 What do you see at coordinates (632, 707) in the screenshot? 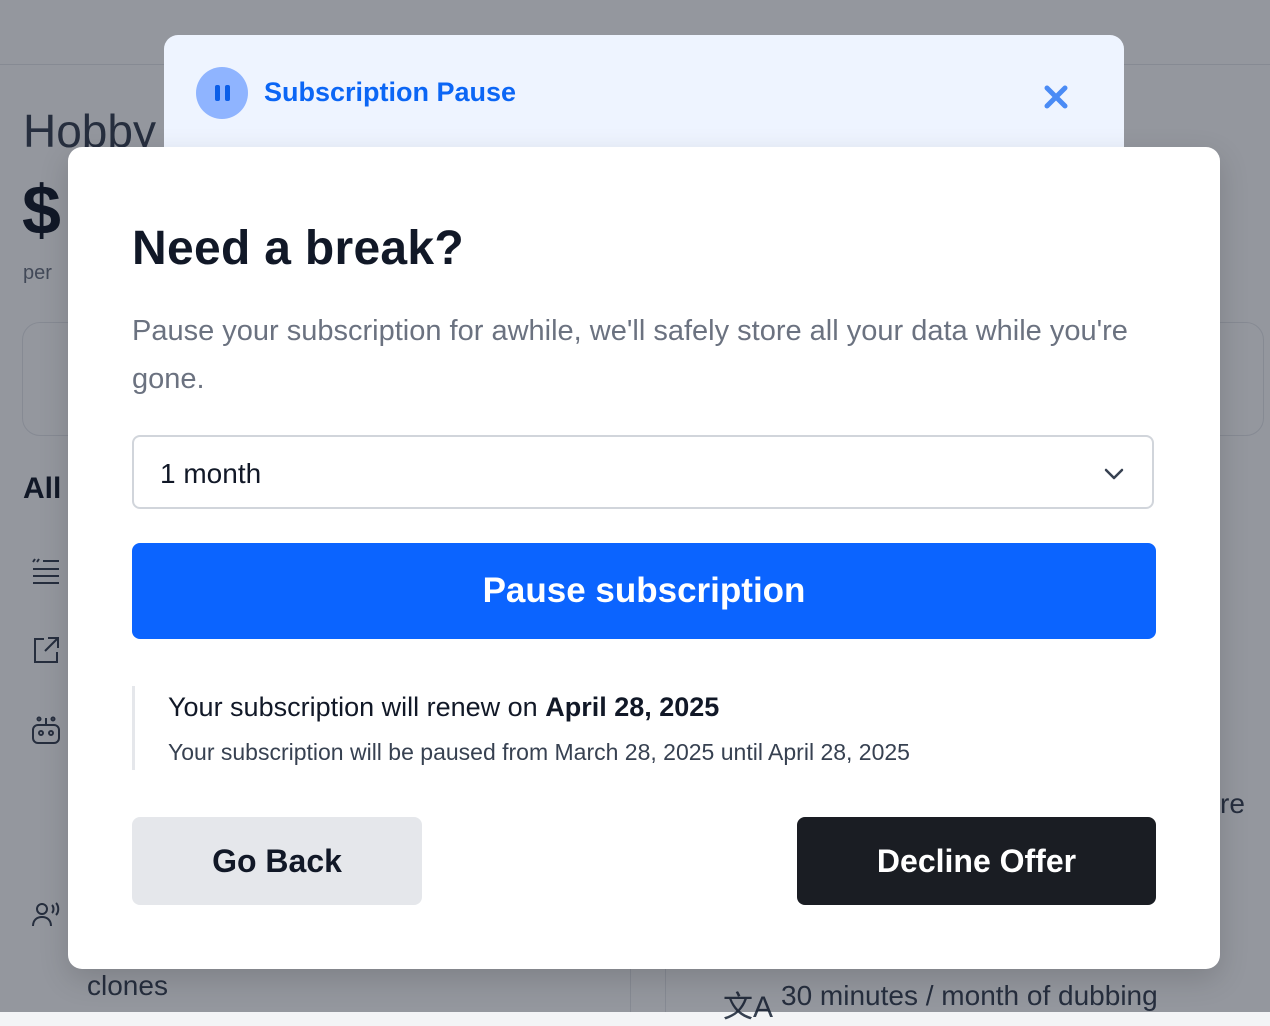
I see `renewal-date: April 28, 2025` at bounding box center [632, 707].